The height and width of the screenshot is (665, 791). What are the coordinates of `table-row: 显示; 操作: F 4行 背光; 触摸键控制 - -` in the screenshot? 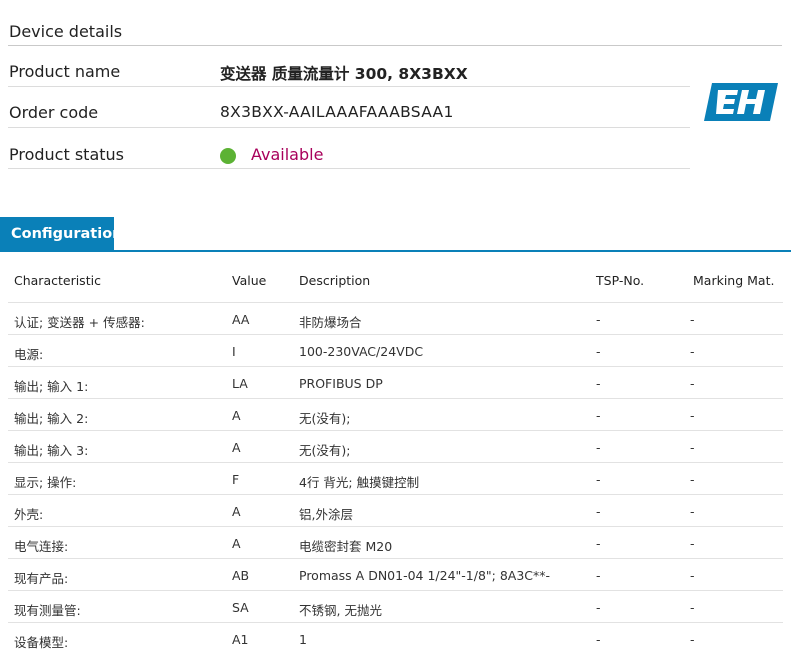 It's located at (395, 478).